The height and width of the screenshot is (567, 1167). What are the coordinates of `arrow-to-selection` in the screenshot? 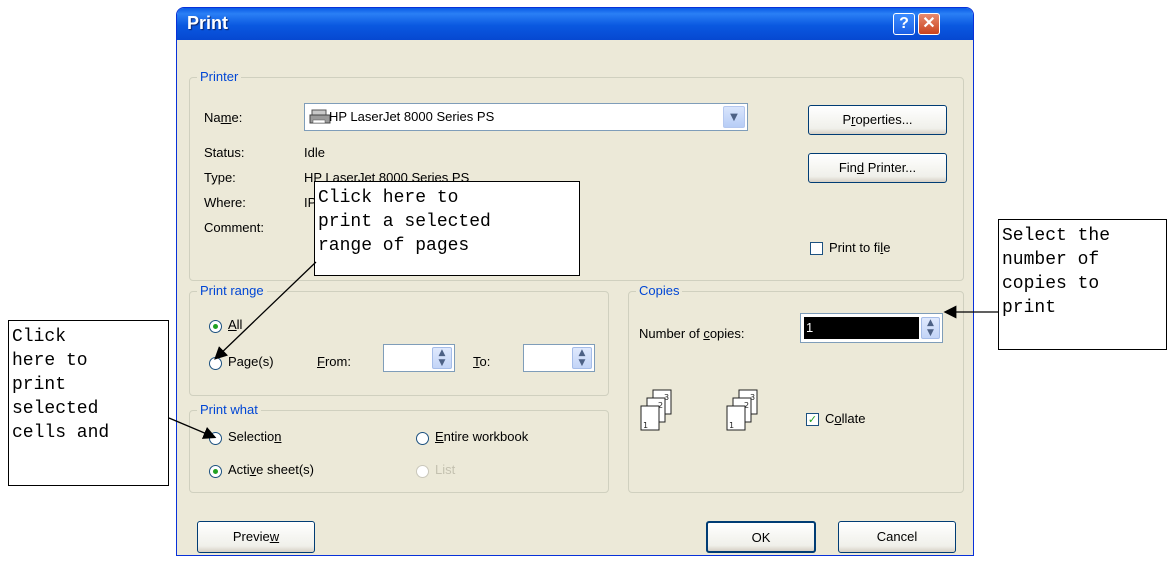 It's located at (192, 428).